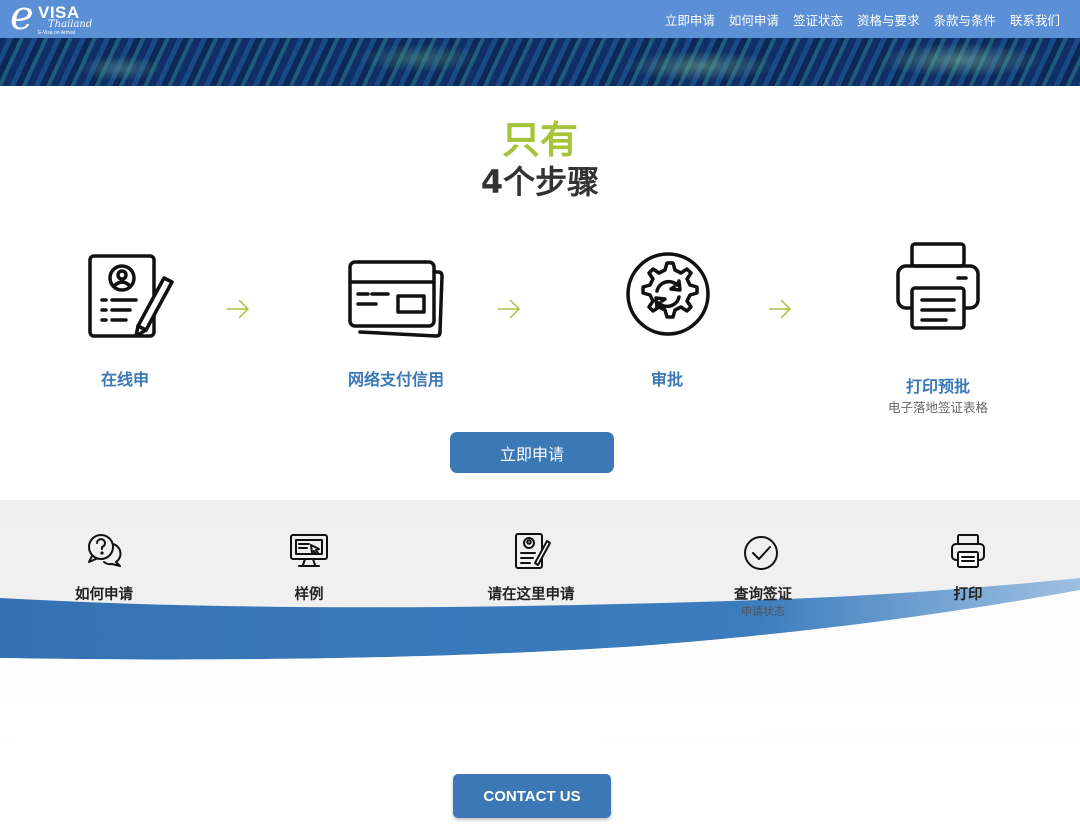 Image resolution: width=1080 pixels, height=836 pixels. I want to click on step-2-label: 网络支付信用, so click(395, 379).